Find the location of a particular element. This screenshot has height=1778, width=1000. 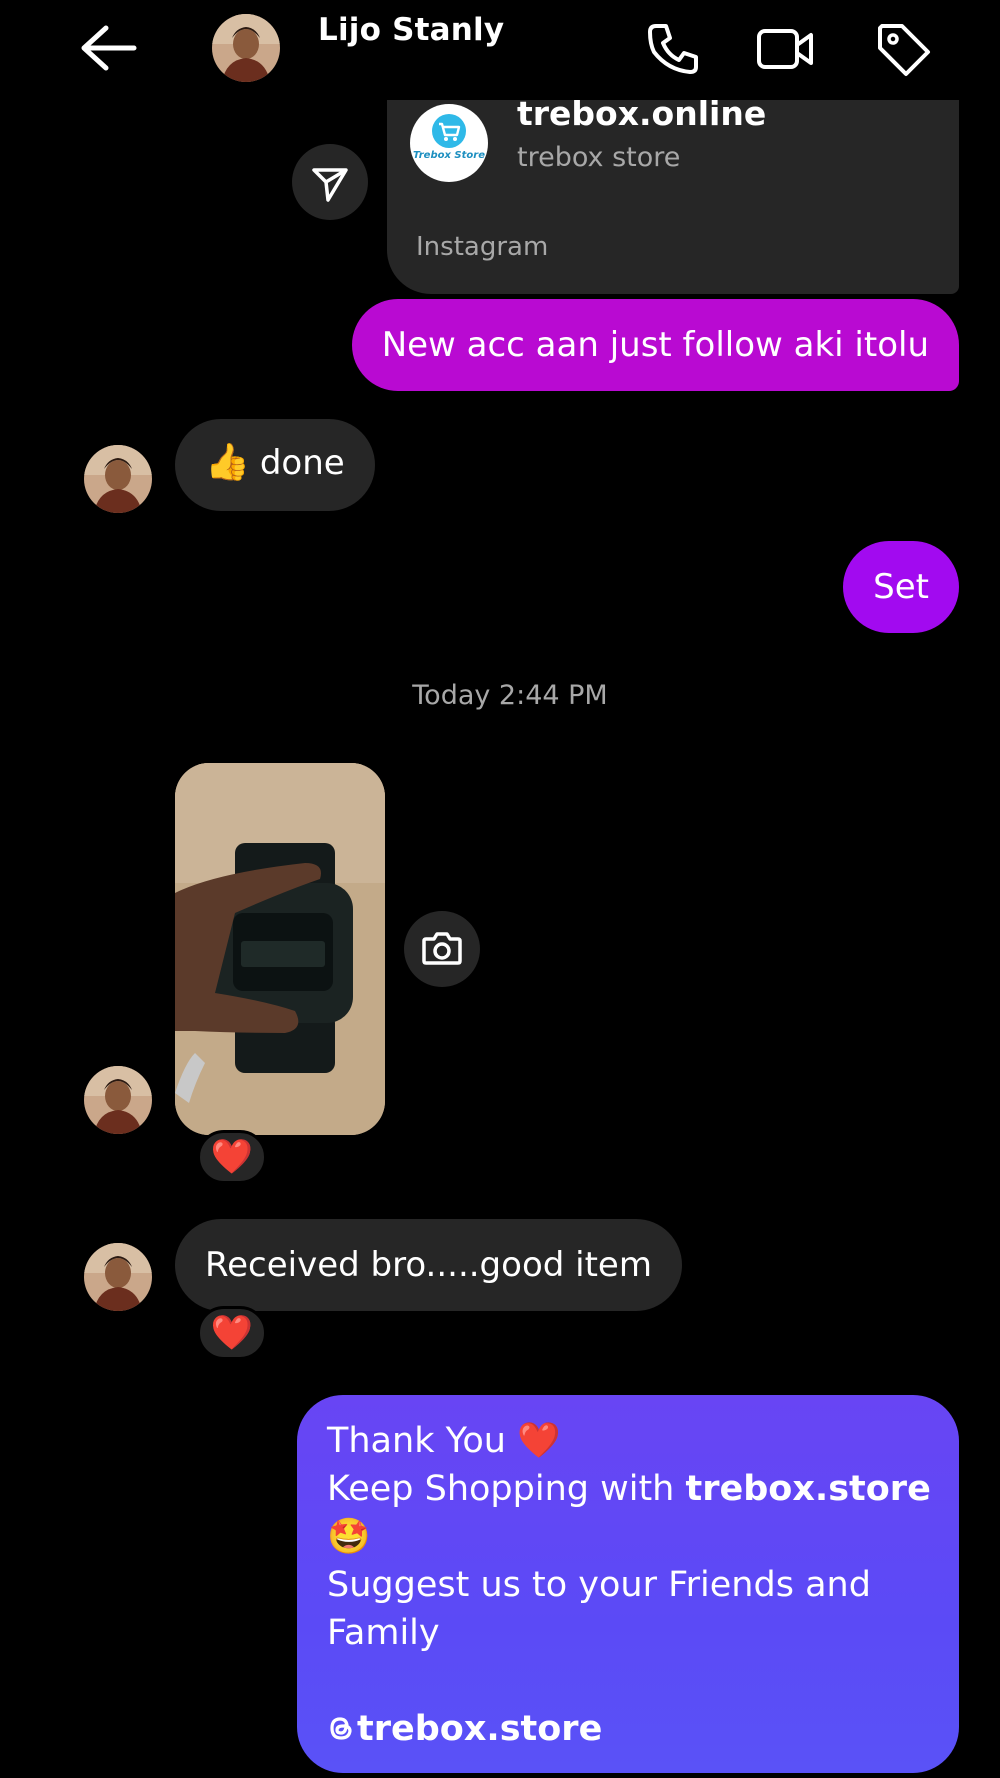

message-line: Thank You ❤️ is located at coordinates (444, 1441).